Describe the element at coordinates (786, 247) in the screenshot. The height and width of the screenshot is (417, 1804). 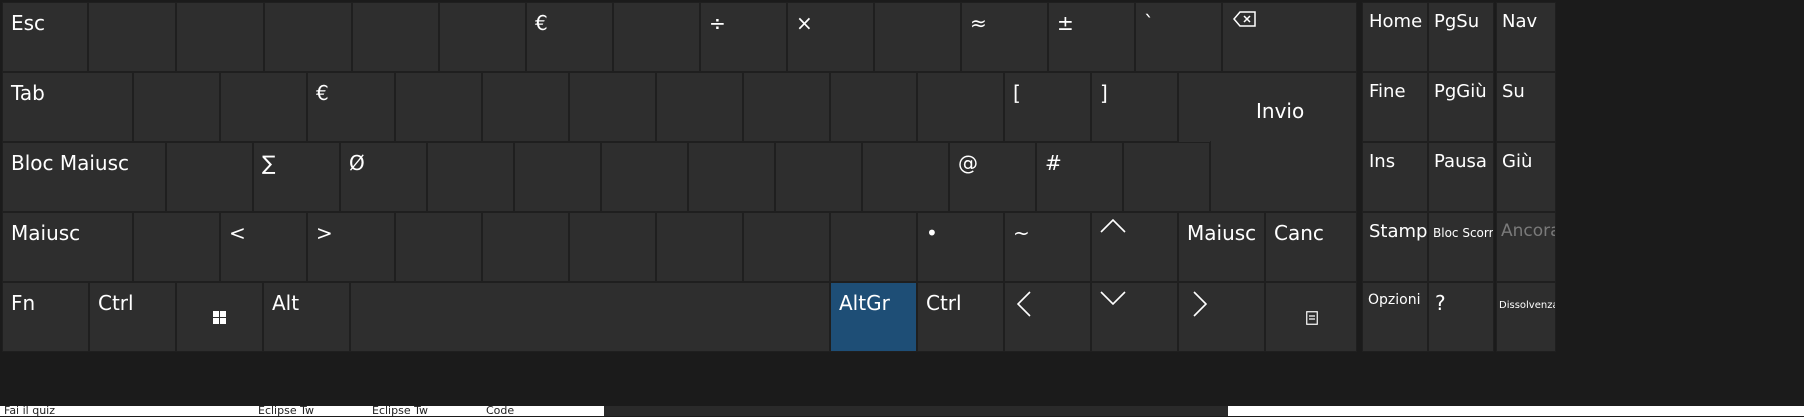
I see `key-comma` at that location.